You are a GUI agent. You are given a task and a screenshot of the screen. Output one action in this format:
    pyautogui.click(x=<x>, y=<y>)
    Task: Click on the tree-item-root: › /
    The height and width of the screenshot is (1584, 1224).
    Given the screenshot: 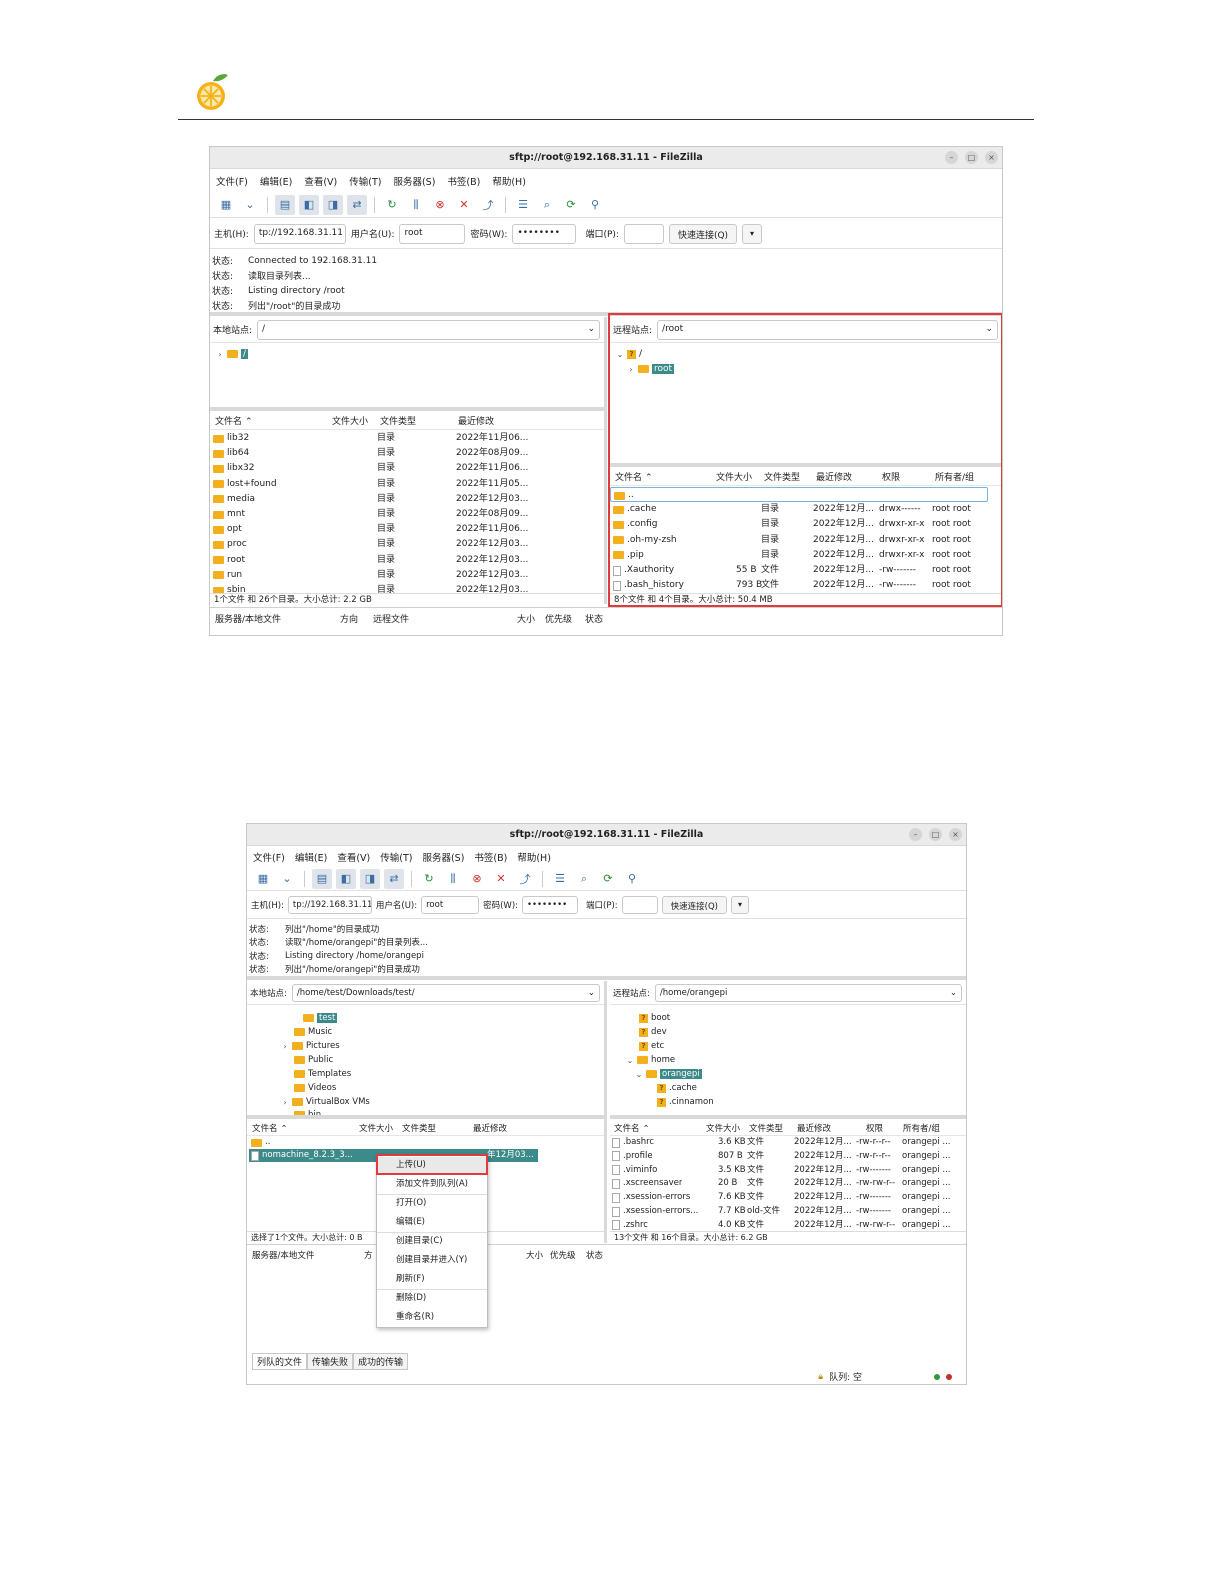 What is the action you would take?
    pyautogui.click(x=232, y=354)
    